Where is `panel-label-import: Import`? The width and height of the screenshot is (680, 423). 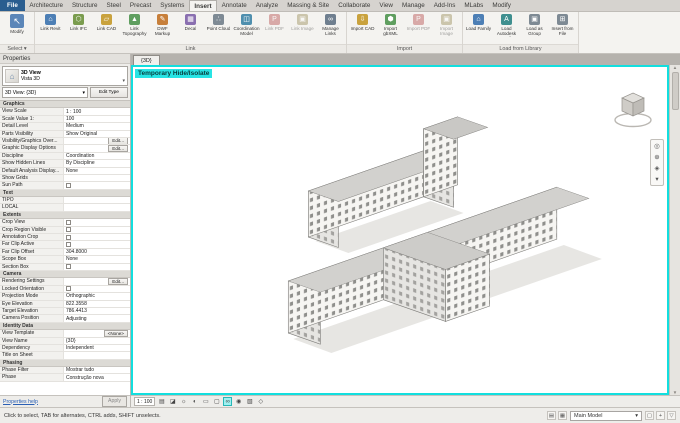 panel-label-import: Import is located at coordinates (404, 48).